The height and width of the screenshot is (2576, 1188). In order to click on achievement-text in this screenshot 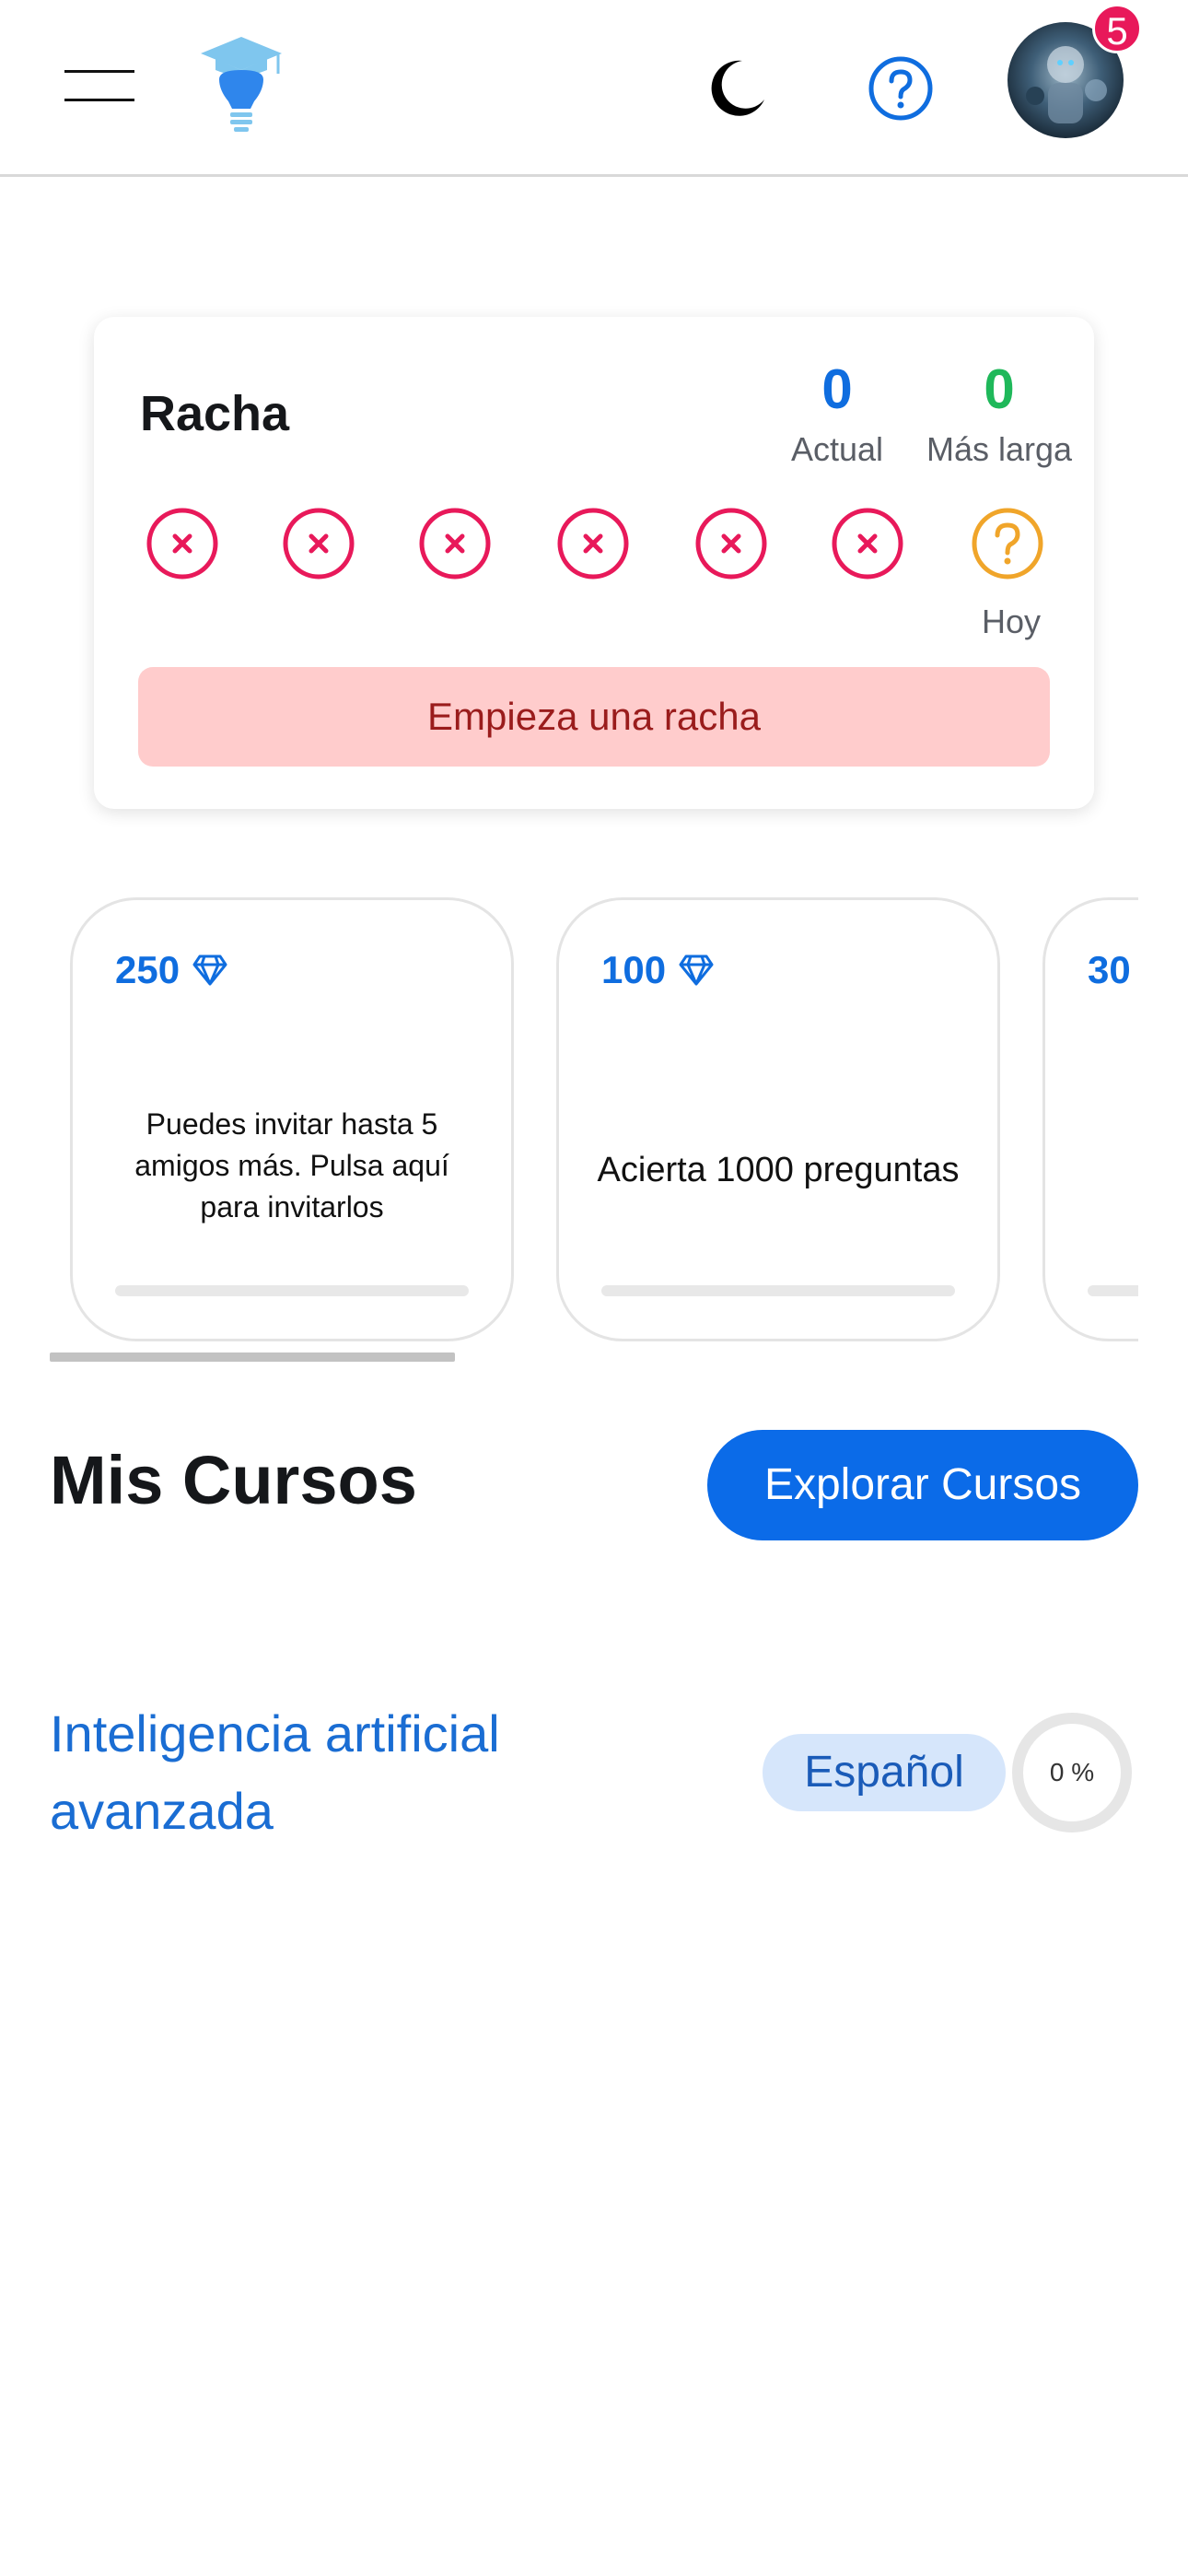, I will do `click(1110, 1091)`.